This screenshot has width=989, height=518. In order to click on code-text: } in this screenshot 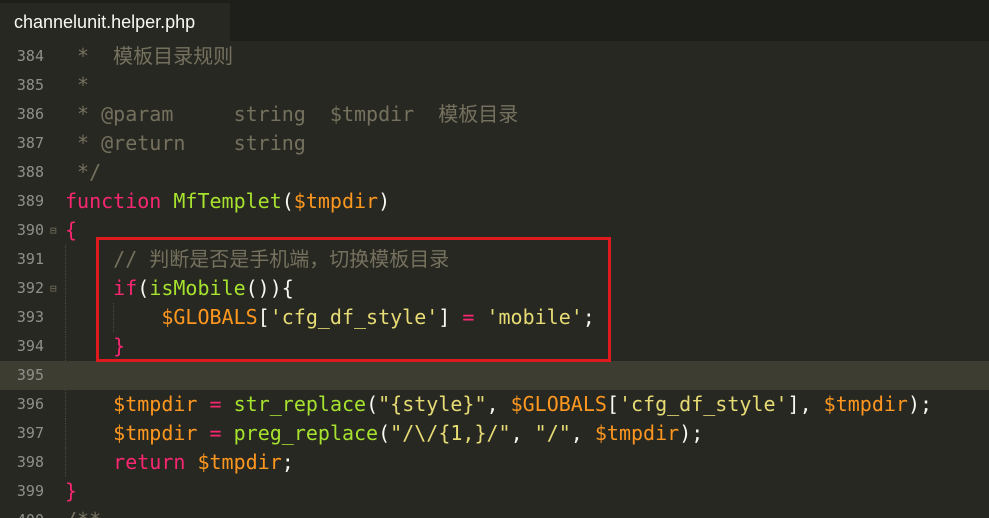, I will do `click(95, 346)`.